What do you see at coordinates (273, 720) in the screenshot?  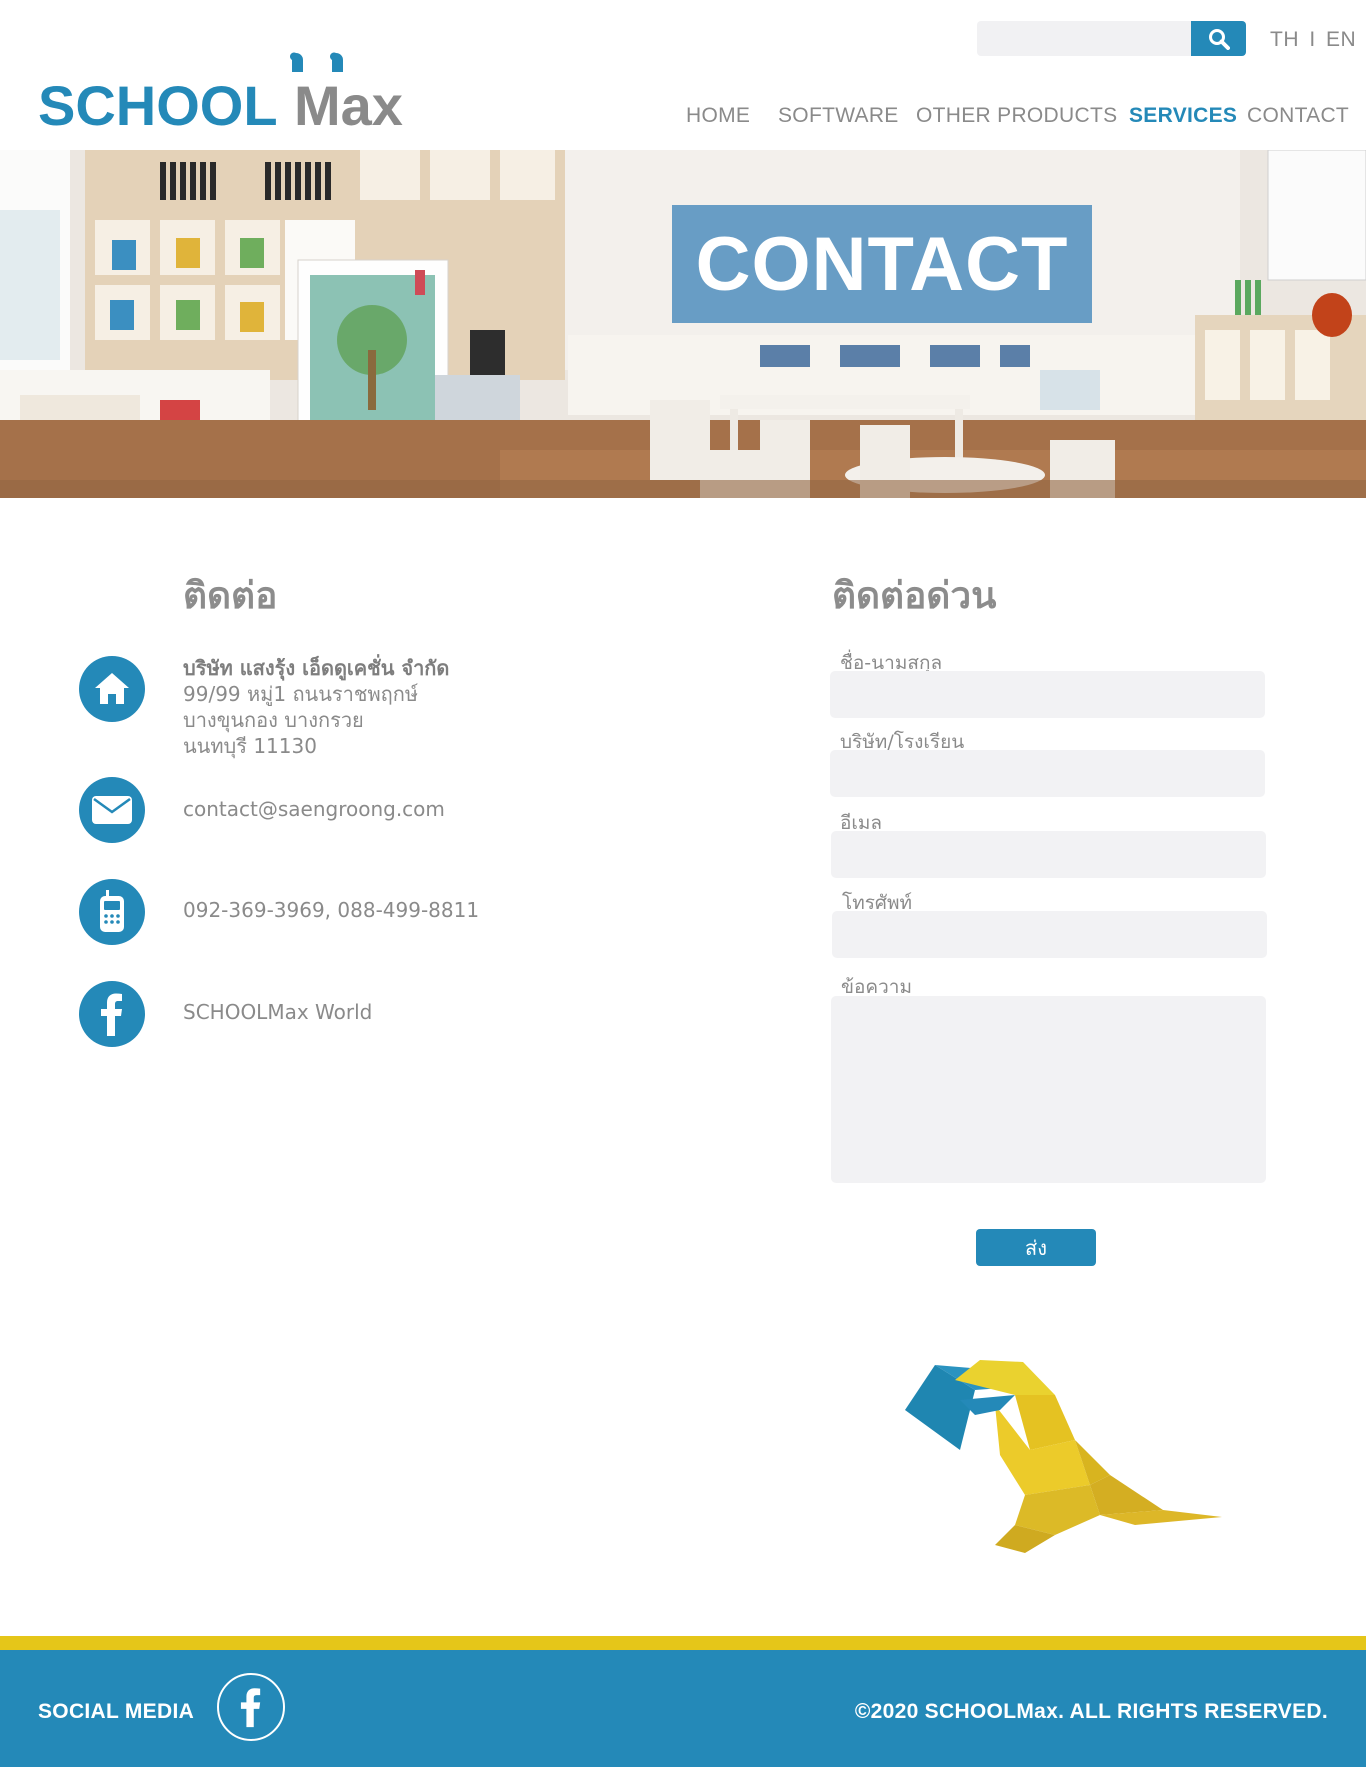 I see `address-line-2: บางขุนกอง บางกรวย` at bounding box center [273, 720].